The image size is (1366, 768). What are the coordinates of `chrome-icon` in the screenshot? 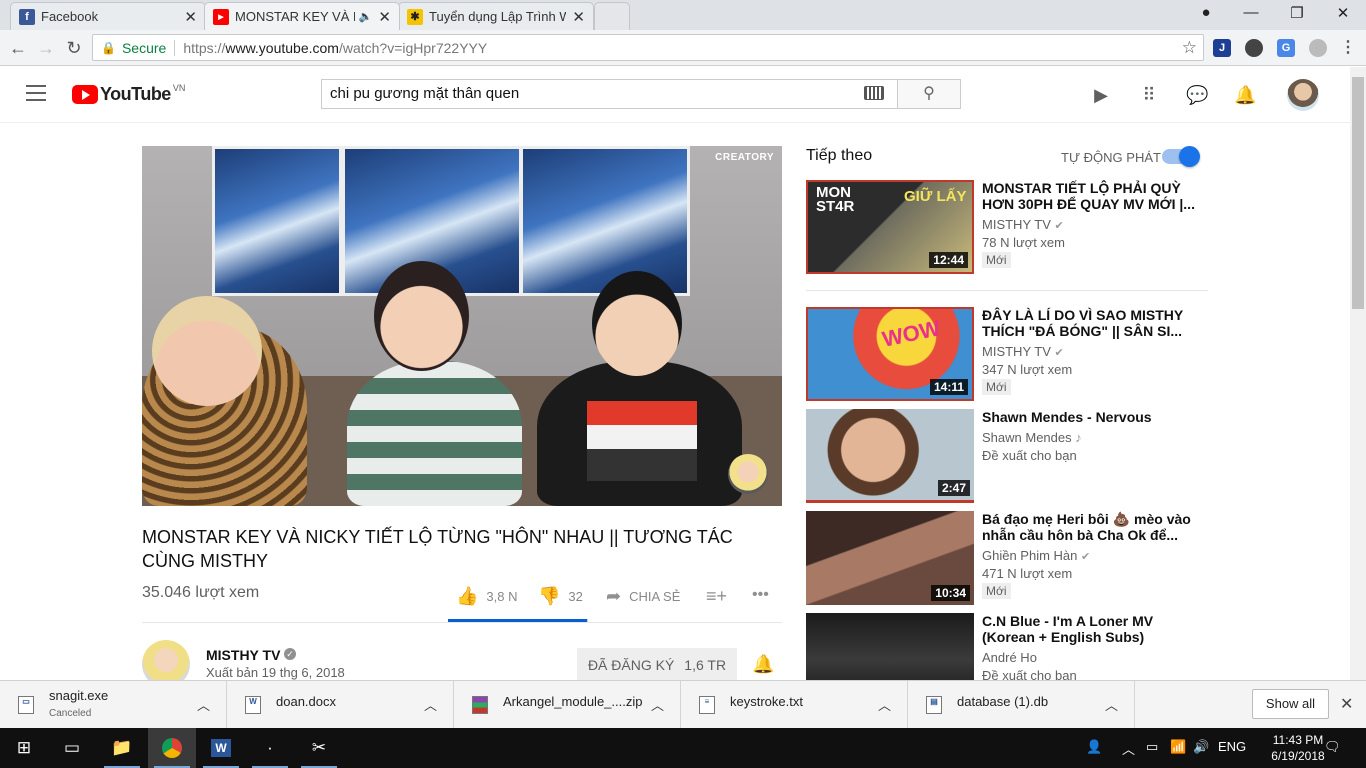 It's located at (172, 748).